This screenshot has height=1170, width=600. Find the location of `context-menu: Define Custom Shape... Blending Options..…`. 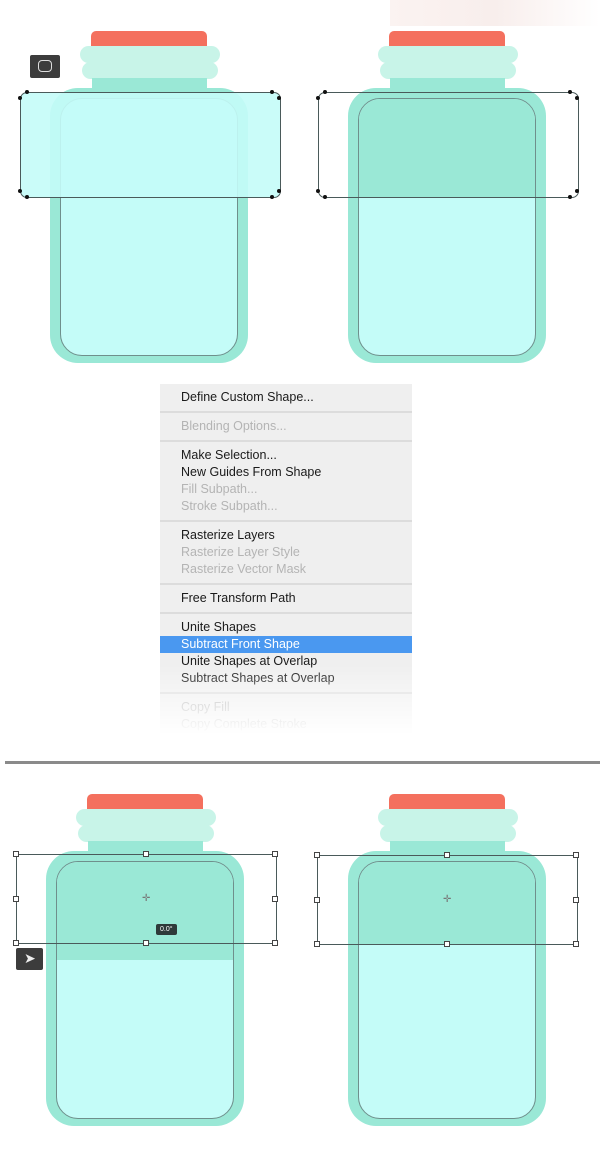

context-menu: Define Custom Shape... Blending Options..… is located at coordinates (286, 559).